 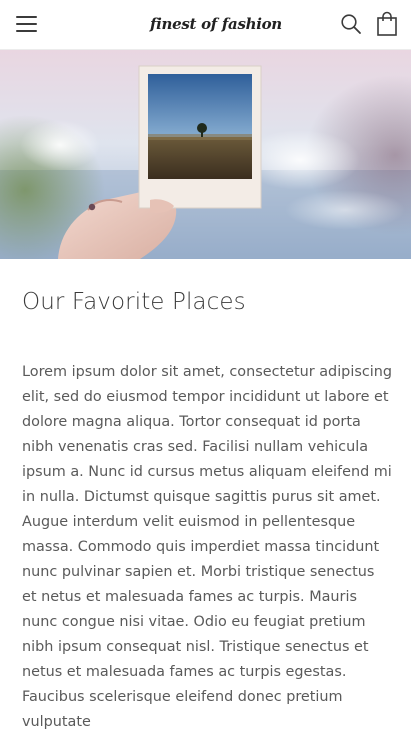 I want to click on site-logo: finest of fashion, so click(x=216, y=24).